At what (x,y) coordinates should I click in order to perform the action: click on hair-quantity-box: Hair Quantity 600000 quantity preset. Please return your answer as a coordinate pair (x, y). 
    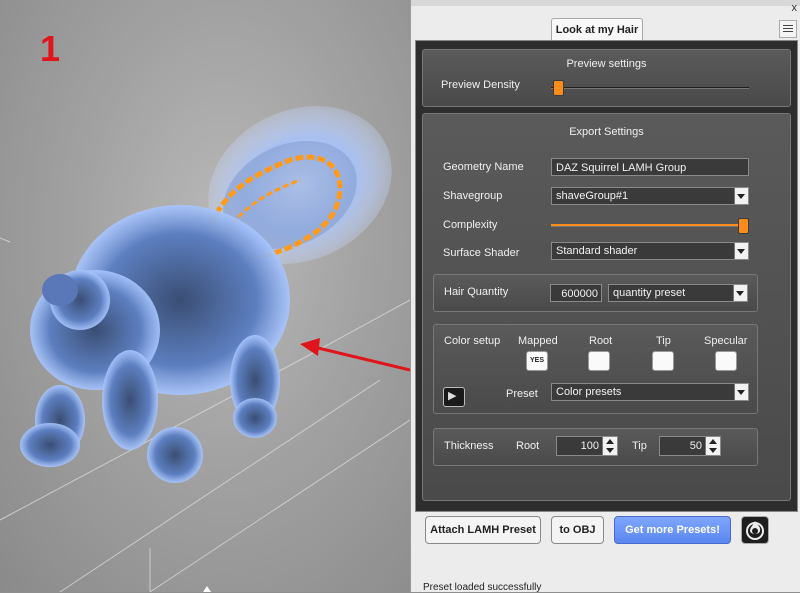
    Looking at the image, I should click on (595, 293).